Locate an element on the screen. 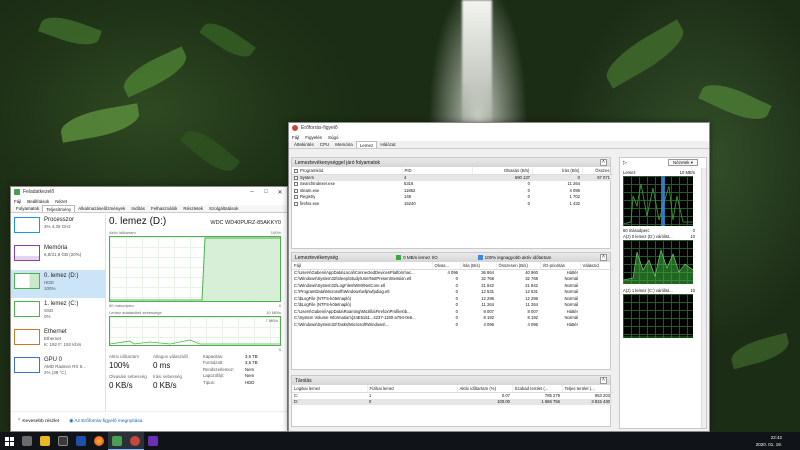 The width and height of the screenshot is (800, 450). active-time-label: Aktív időtartam is located at coordinates (124, 356).